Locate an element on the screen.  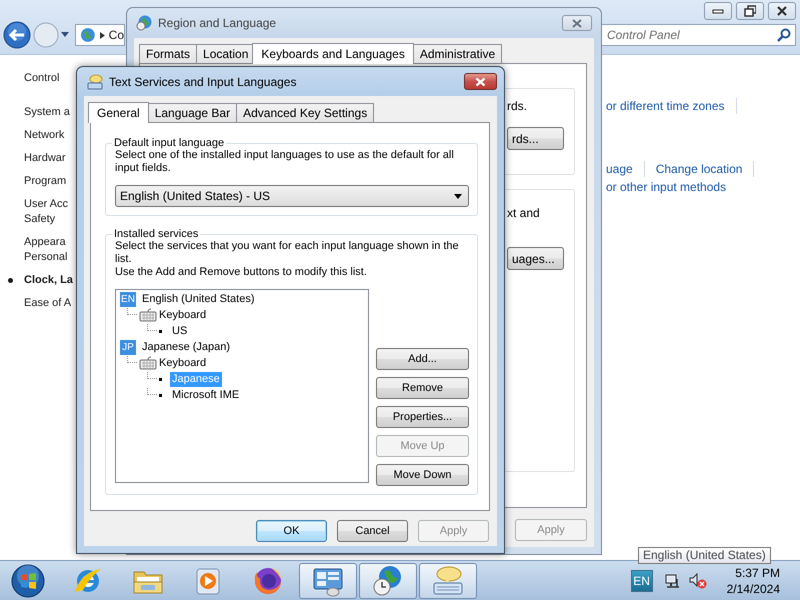
clock-time: 5:37 PM is located at coordinates (757, 572).